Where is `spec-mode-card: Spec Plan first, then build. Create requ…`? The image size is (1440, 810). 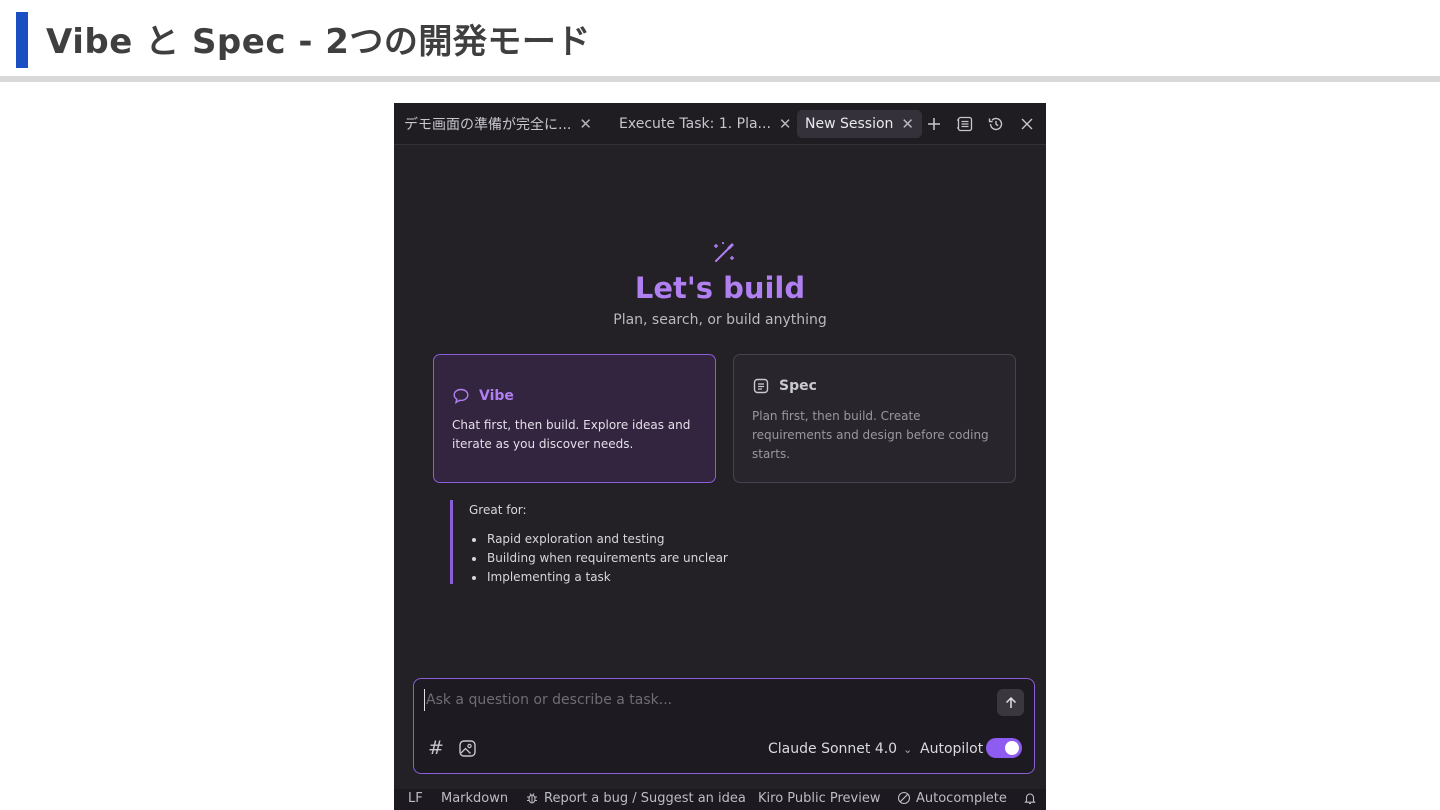
spec-mode-card: Spec Plan first, then build. Create requ… is located at coordinates (874, 418).